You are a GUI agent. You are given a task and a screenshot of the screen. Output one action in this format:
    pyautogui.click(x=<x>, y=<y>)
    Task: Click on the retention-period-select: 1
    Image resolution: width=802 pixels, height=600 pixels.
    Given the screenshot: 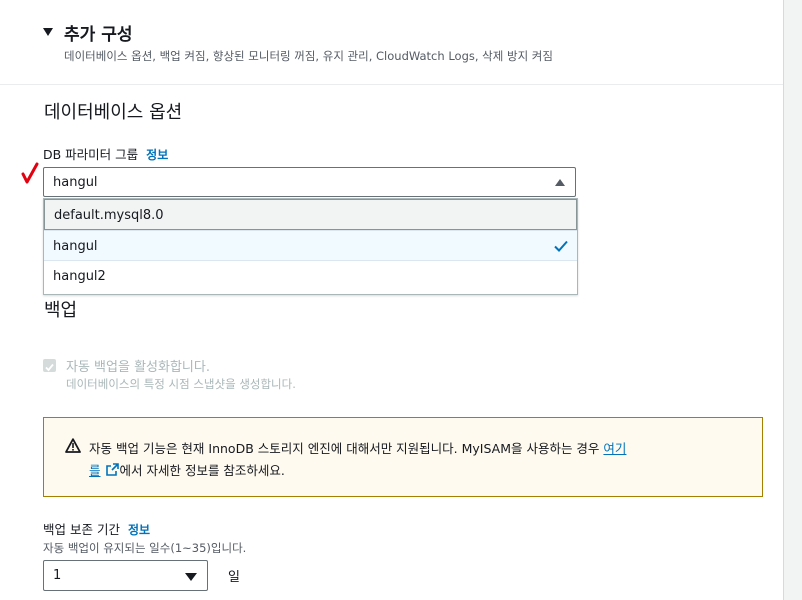 What is the action you would take?
    pyautogui.click(x=125, y=575)
    